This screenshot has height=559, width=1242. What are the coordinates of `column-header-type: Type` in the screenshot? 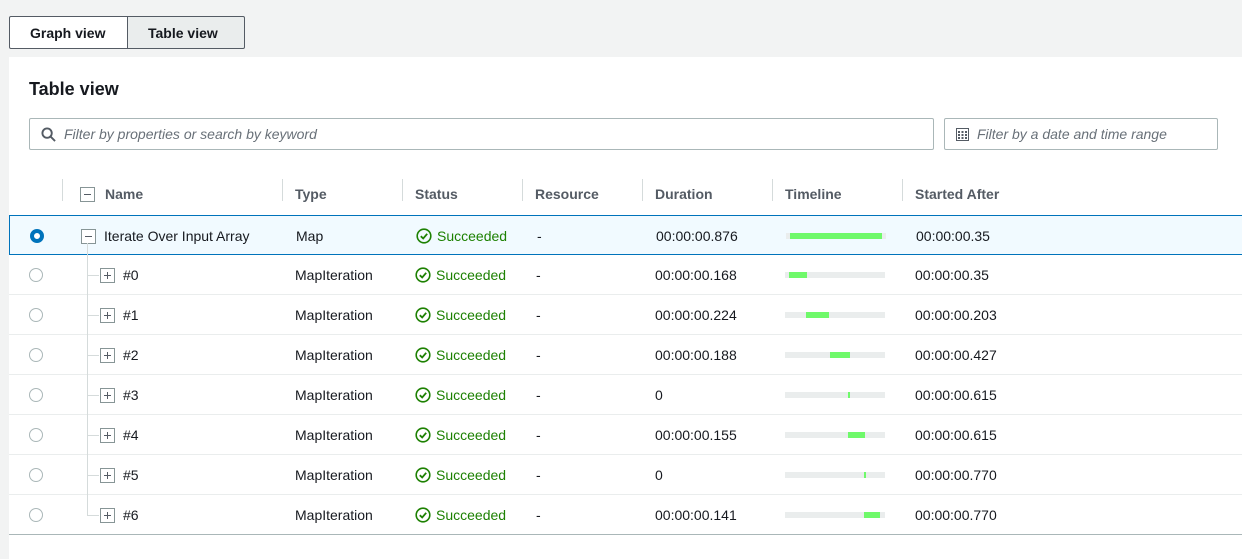 It's located at (311, 194).